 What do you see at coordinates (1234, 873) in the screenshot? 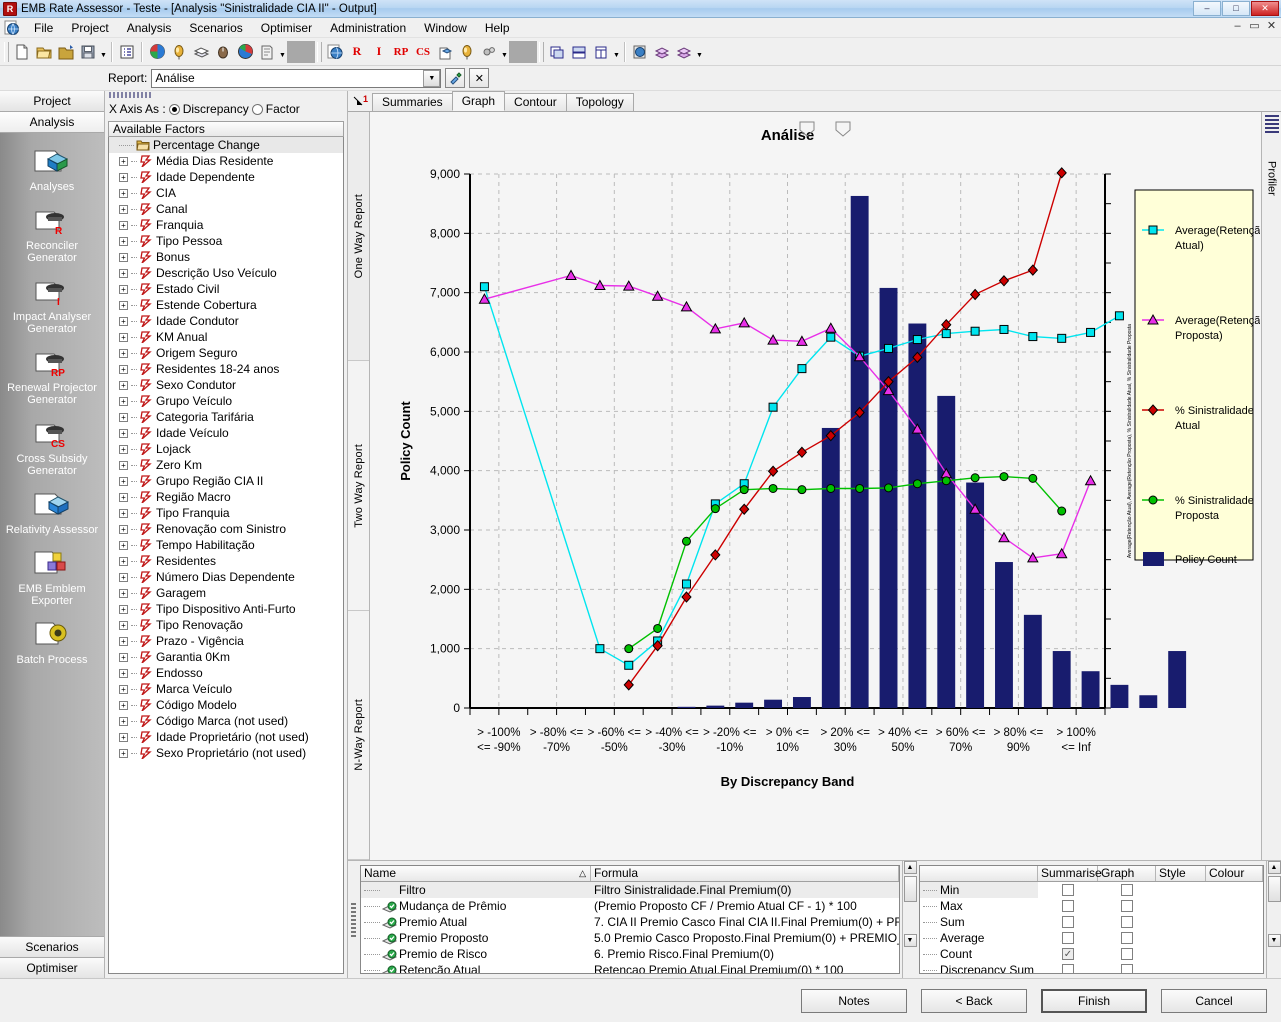
I see `column-colour: Colour` at bounding box center [1234, 873].